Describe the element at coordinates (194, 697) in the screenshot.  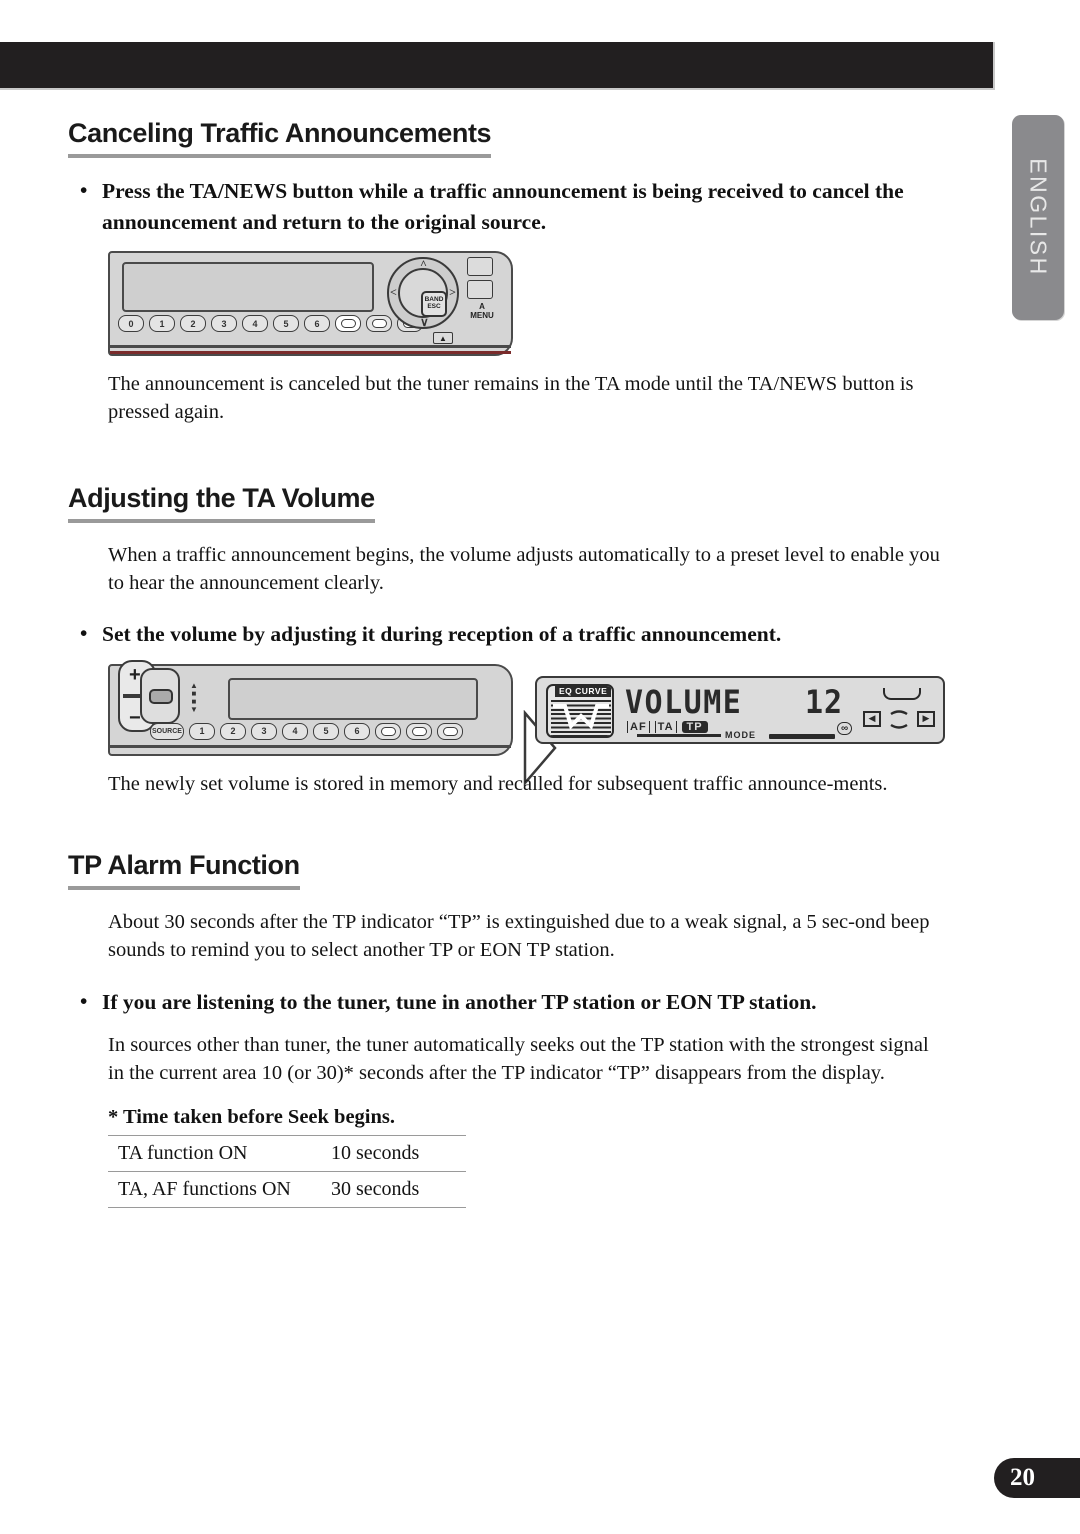
I see `up-down-arrows-icon: ▲ ■ ■ ▼` at that location.